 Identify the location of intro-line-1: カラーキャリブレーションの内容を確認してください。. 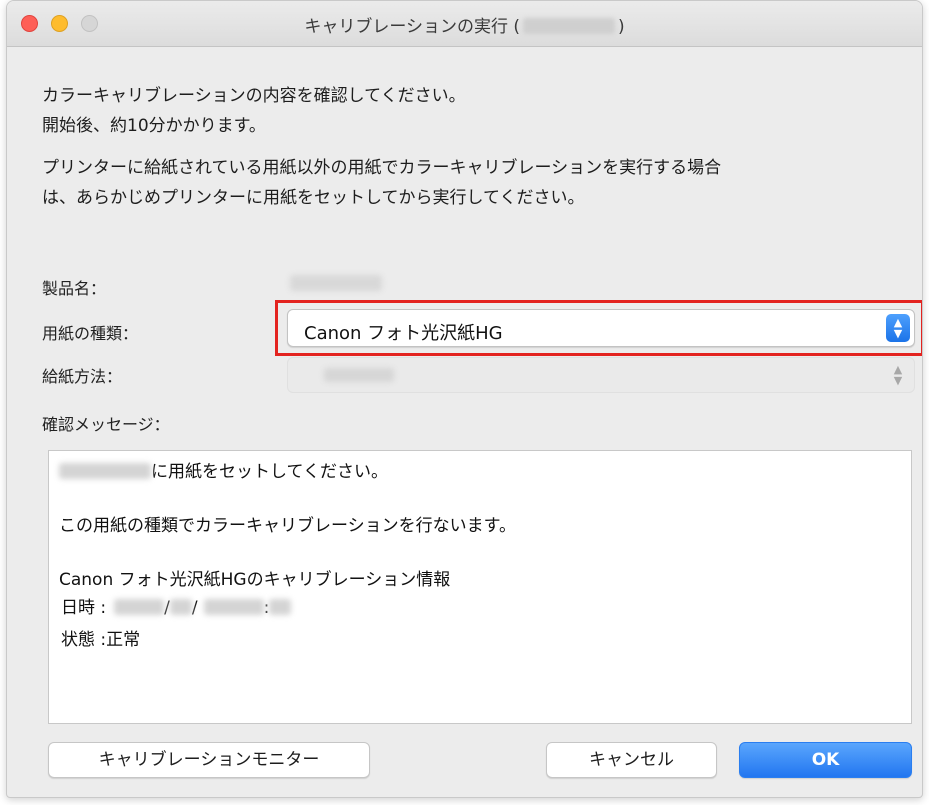
(254, 96).